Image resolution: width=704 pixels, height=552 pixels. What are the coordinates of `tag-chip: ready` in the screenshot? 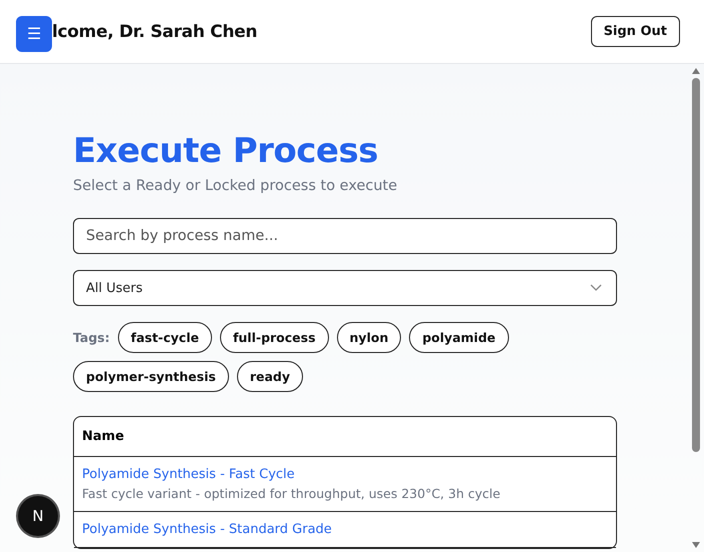 It's located at (270, 376).